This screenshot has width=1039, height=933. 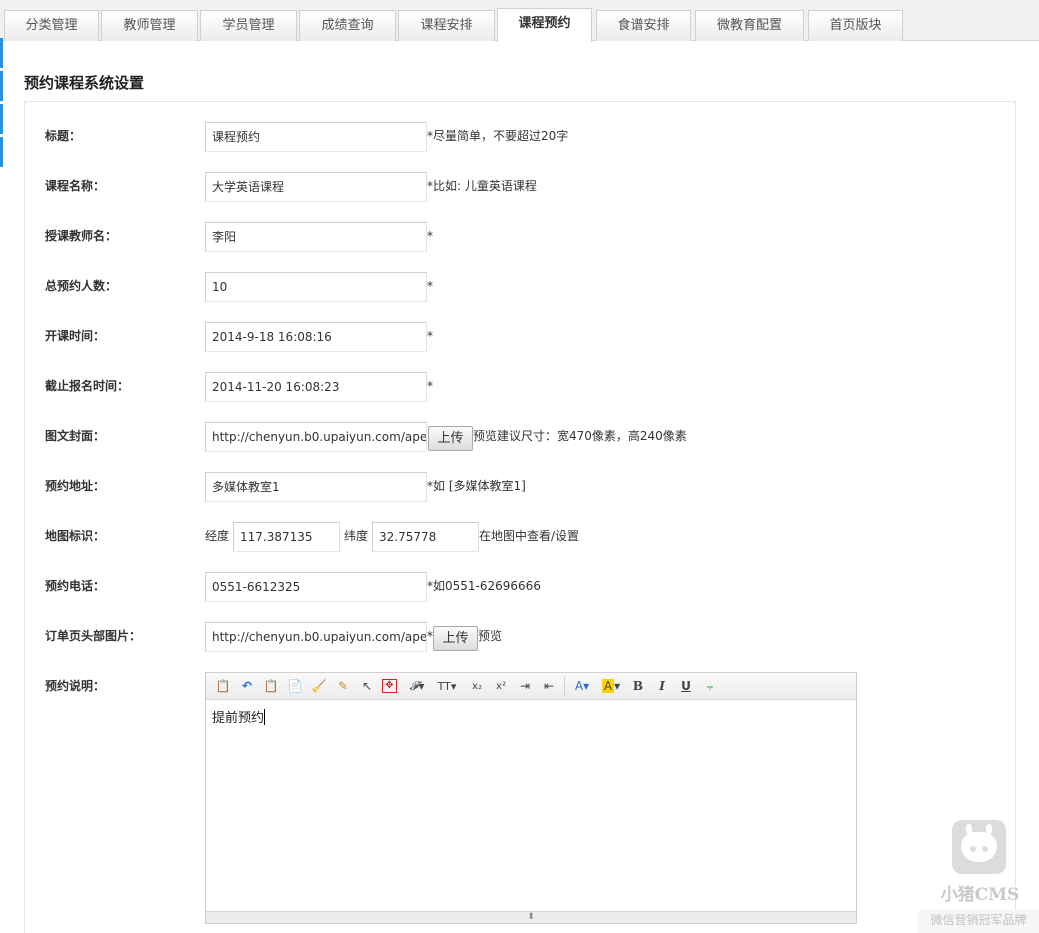 What do you see at coordinates (81, 236) in the screenshot?
I see `label-teacher: 授课教师名：` at bounding box center [81, 236].